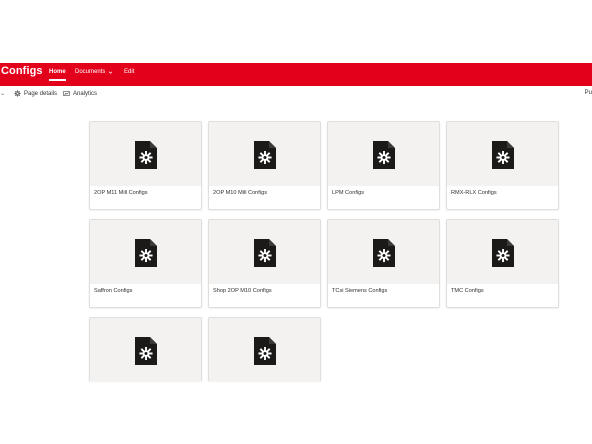  Describe the element at coordinates (348, 193) in the screenshot. I see `tile-label: LPM Configs` at that location.